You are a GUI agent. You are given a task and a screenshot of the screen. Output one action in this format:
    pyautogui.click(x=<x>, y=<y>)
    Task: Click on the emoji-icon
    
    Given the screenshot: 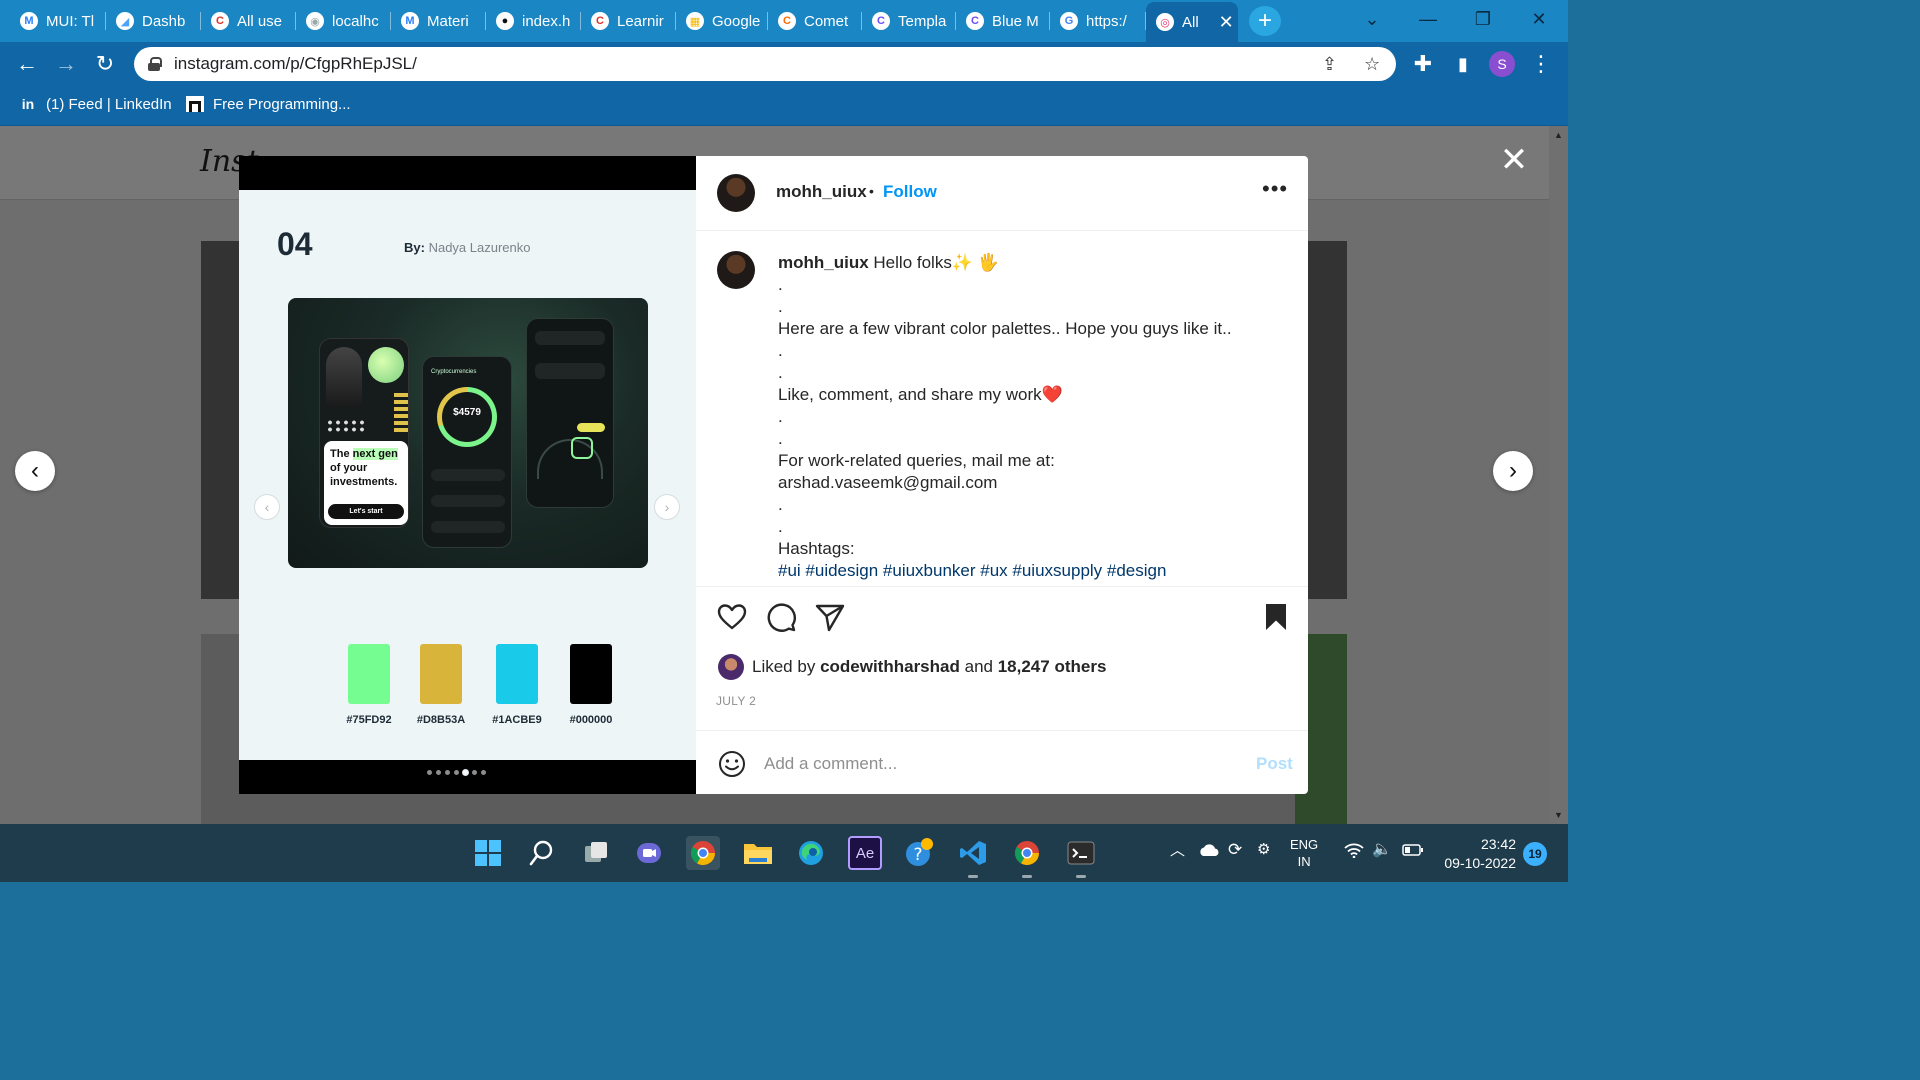 What is the action you would take?
    pyautogui.click(x=732, y=764)
    